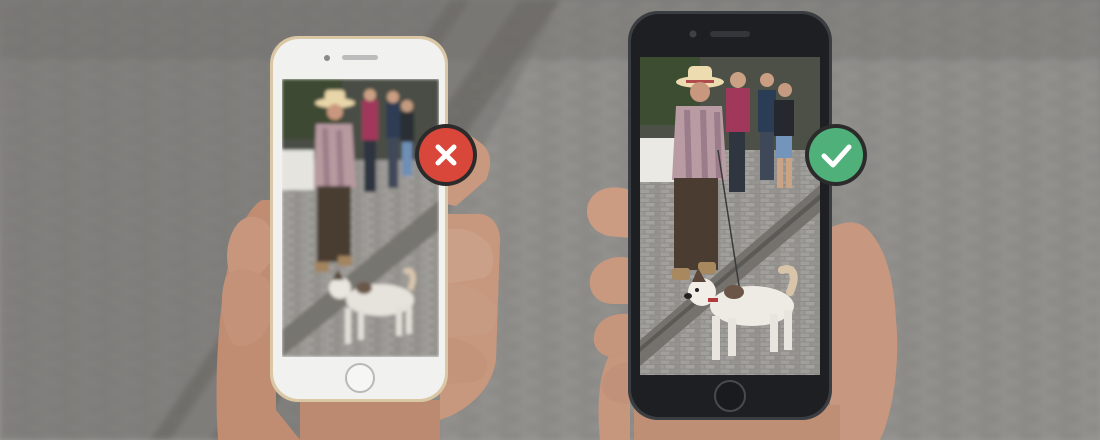  What do you see at coordinates (327, 58) in the screenshot?
I see `left-front-camera` at bounding box center [327, 58].